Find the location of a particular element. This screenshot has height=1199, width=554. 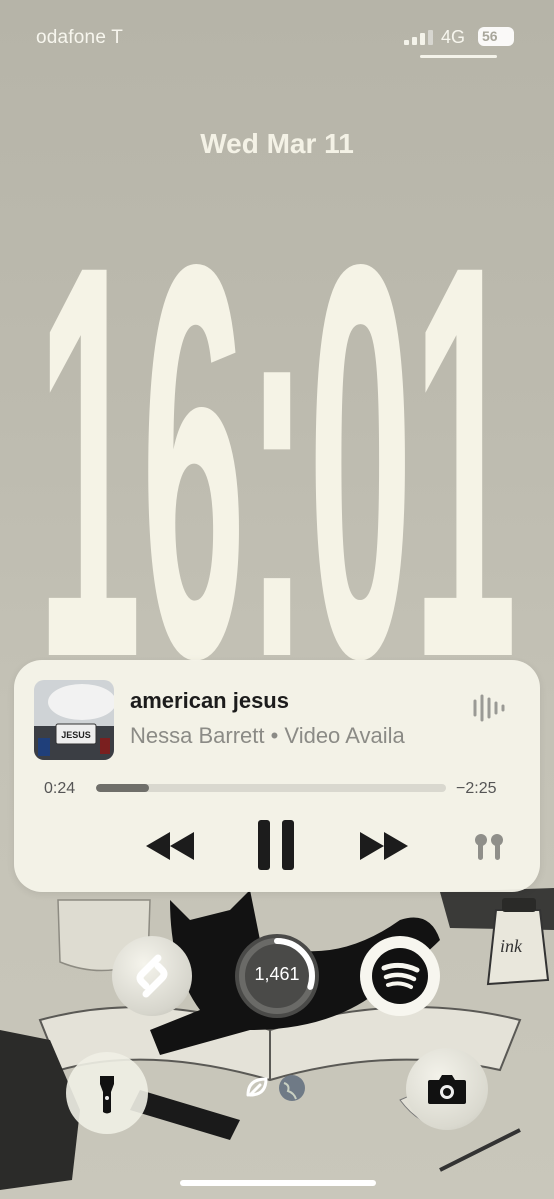

elapsed-time: 0:24 is located at coordinates (60, 788).